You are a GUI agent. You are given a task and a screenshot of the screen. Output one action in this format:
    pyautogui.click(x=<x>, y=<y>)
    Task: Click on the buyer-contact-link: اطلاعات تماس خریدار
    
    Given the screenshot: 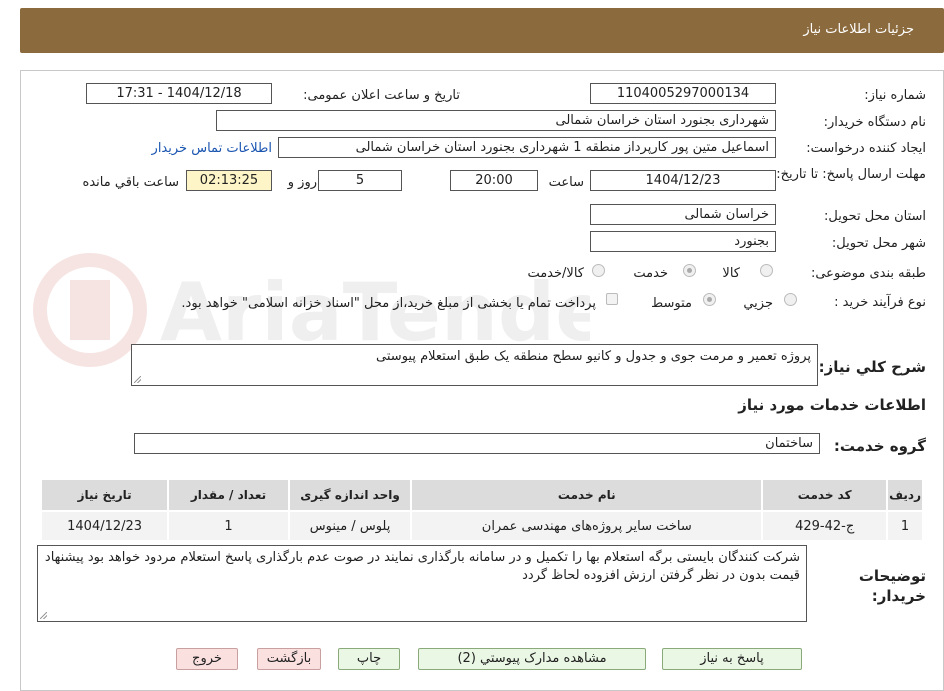 What is the action you would take?
    pyautogui.click(x=212, y=148)
    